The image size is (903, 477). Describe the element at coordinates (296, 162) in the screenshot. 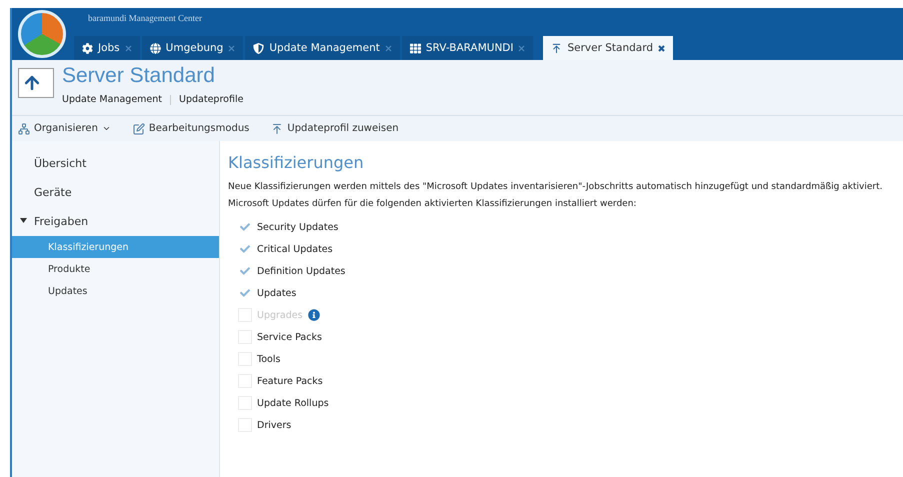

I see `section-title: Klassifizierungen` at that location.